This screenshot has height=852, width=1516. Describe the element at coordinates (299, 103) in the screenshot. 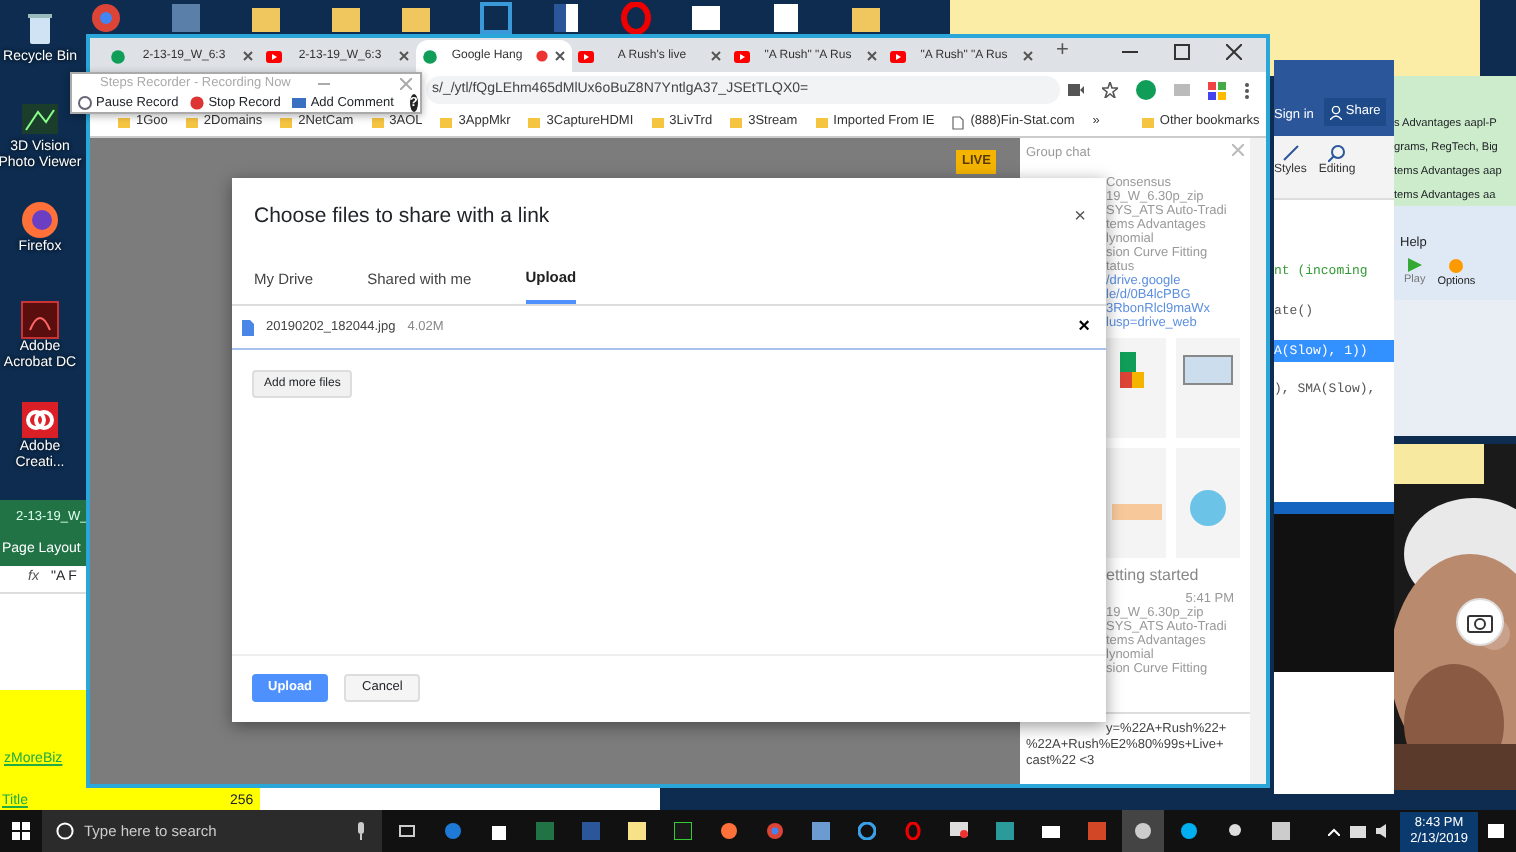

I see `comment-icon` at that location.